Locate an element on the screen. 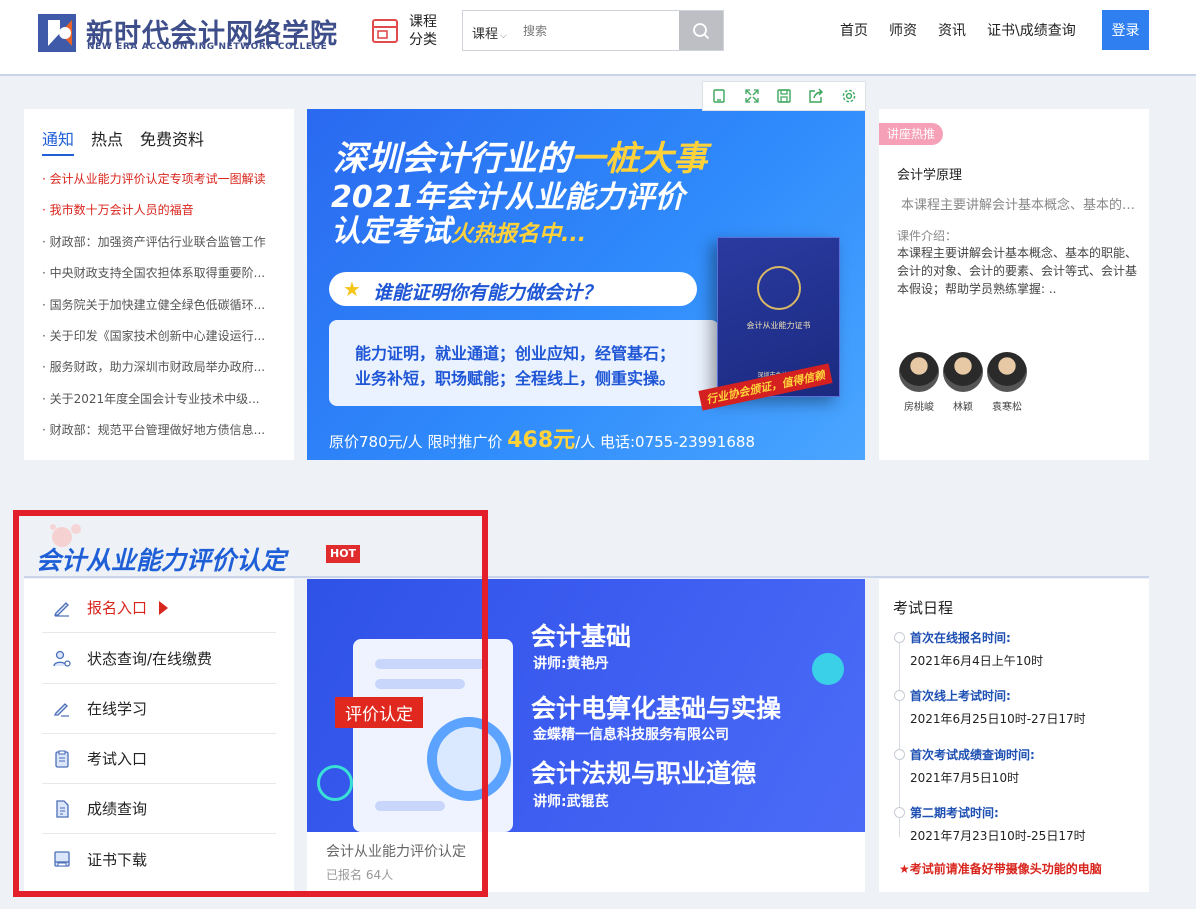 Image resolution: width=1196 pixels, height=909 pixels. list-item: · 我市数十万会计人员的福音 is located at coordinates (162, 216).